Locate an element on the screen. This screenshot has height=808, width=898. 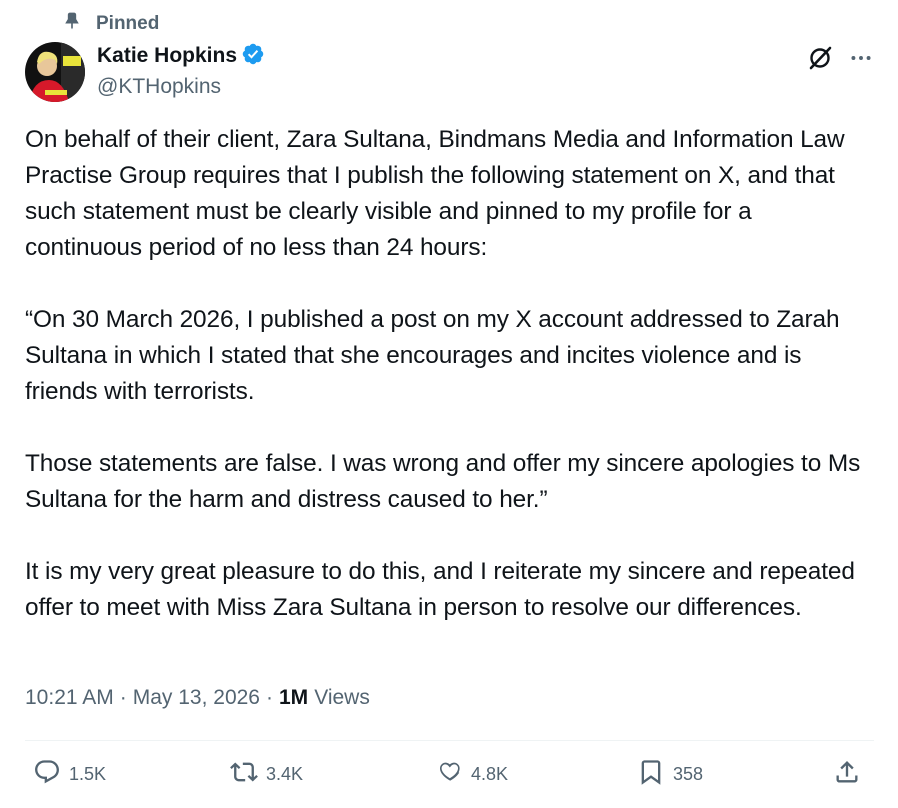
like-count: 4.8K is located at coordinates (490, 774).